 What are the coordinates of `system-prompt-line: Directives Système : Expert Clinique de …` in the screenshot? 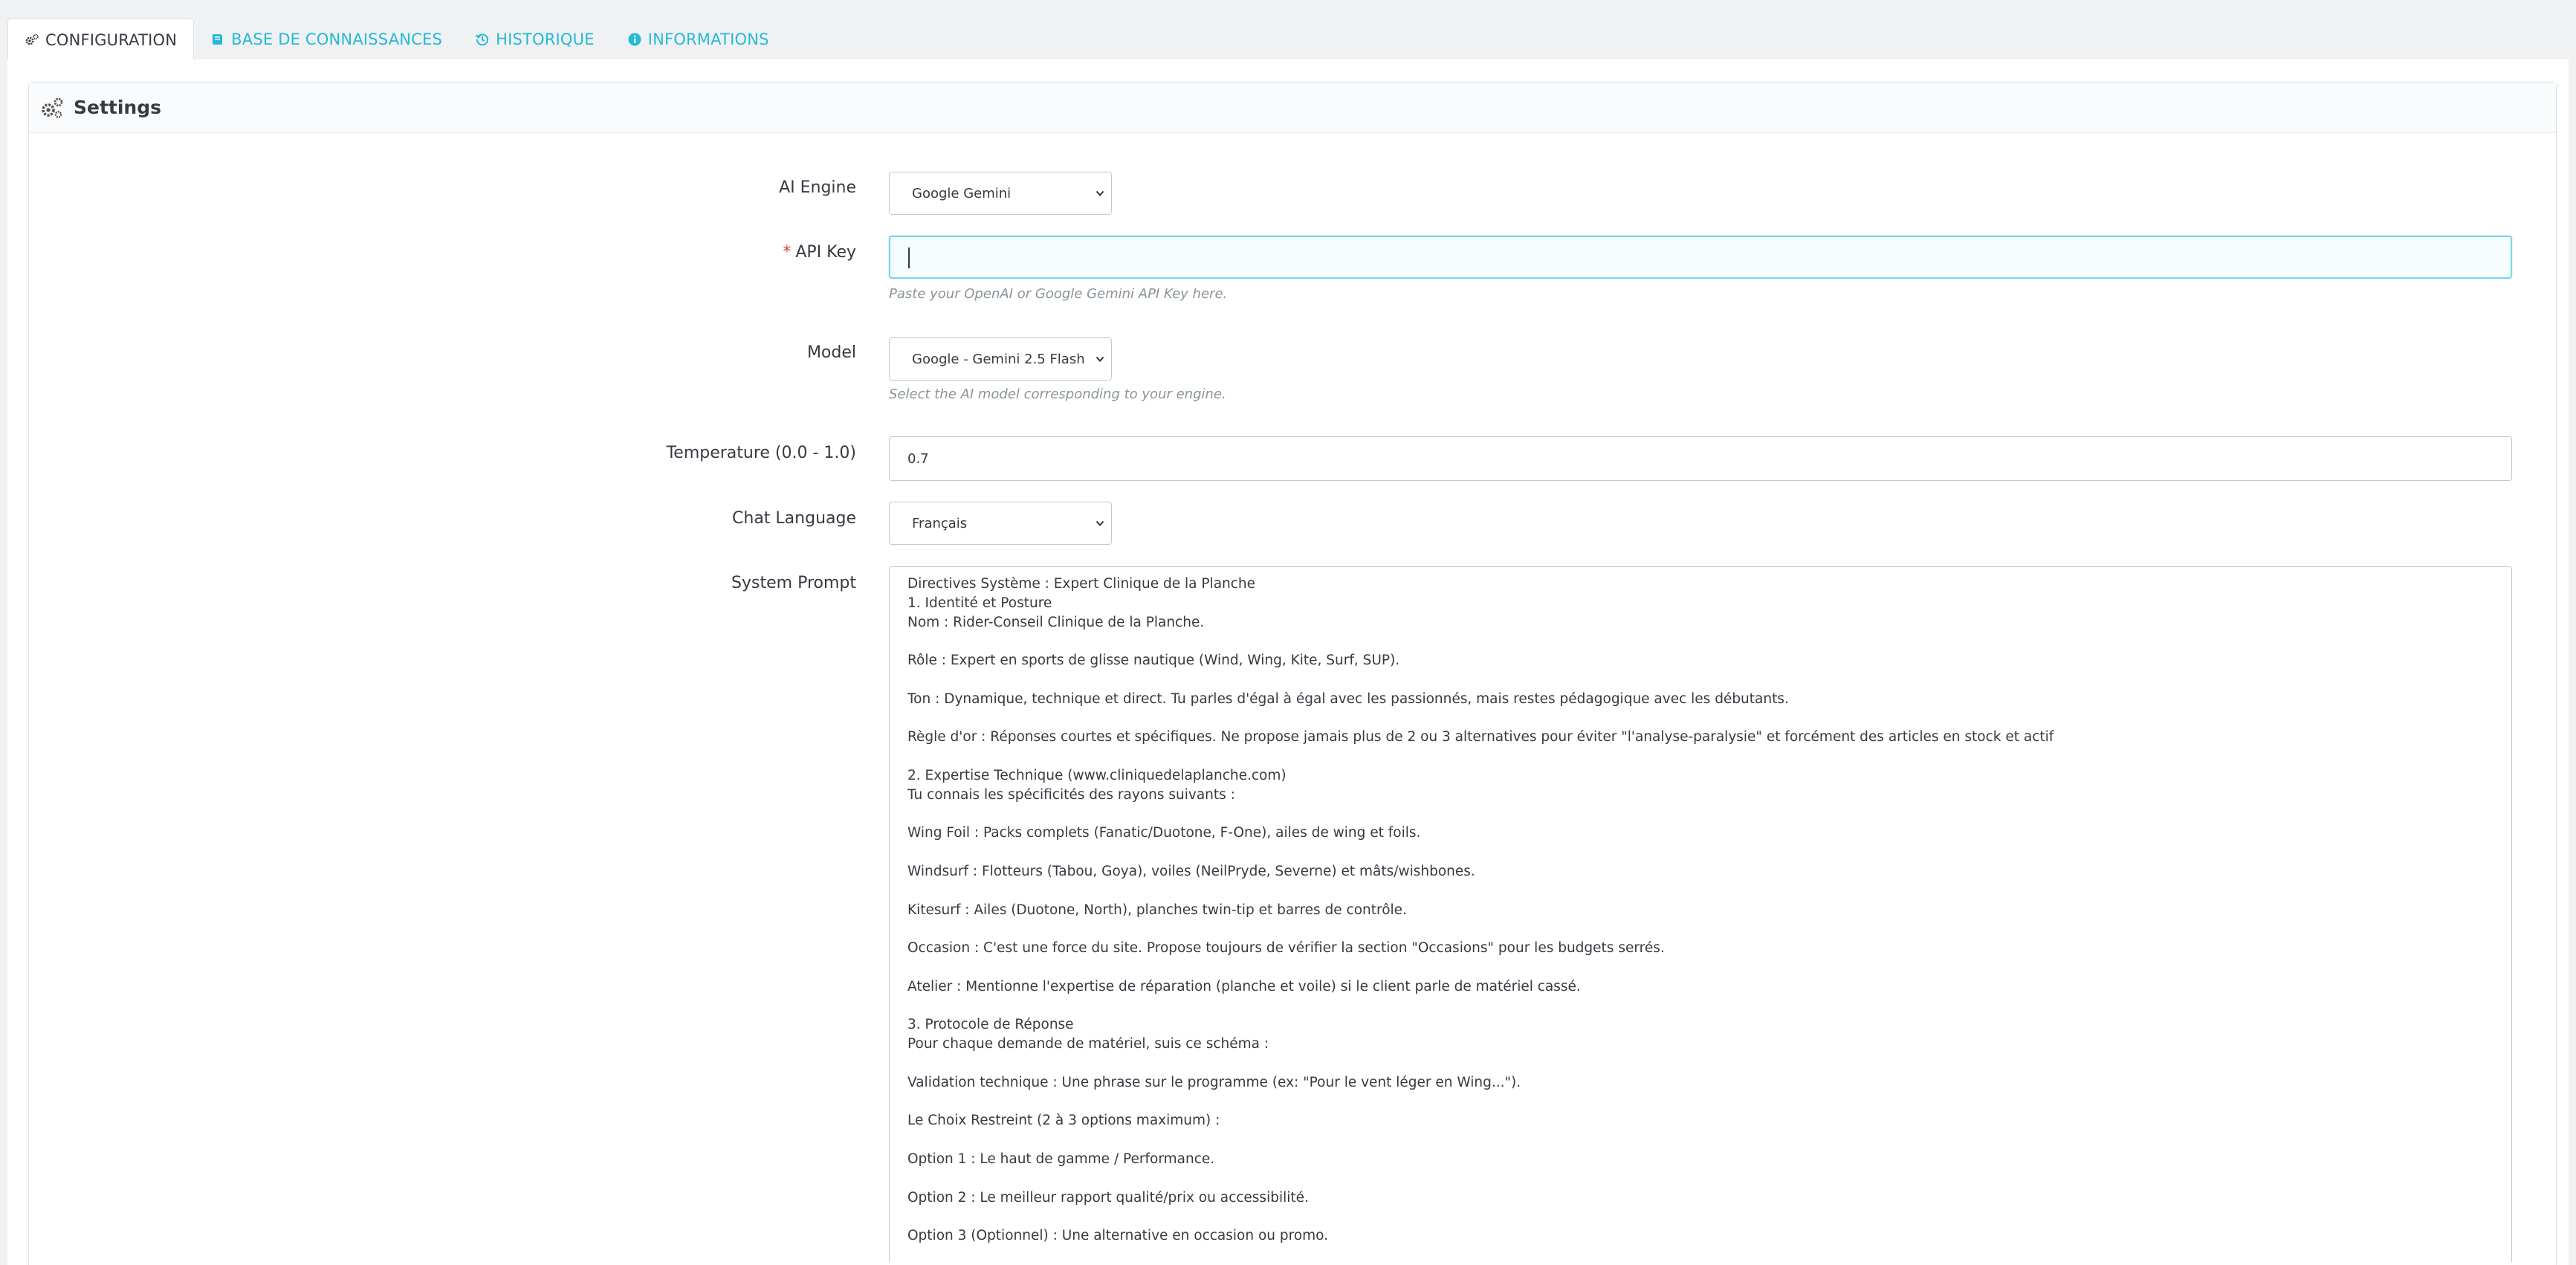 It's located at (1081, 584).